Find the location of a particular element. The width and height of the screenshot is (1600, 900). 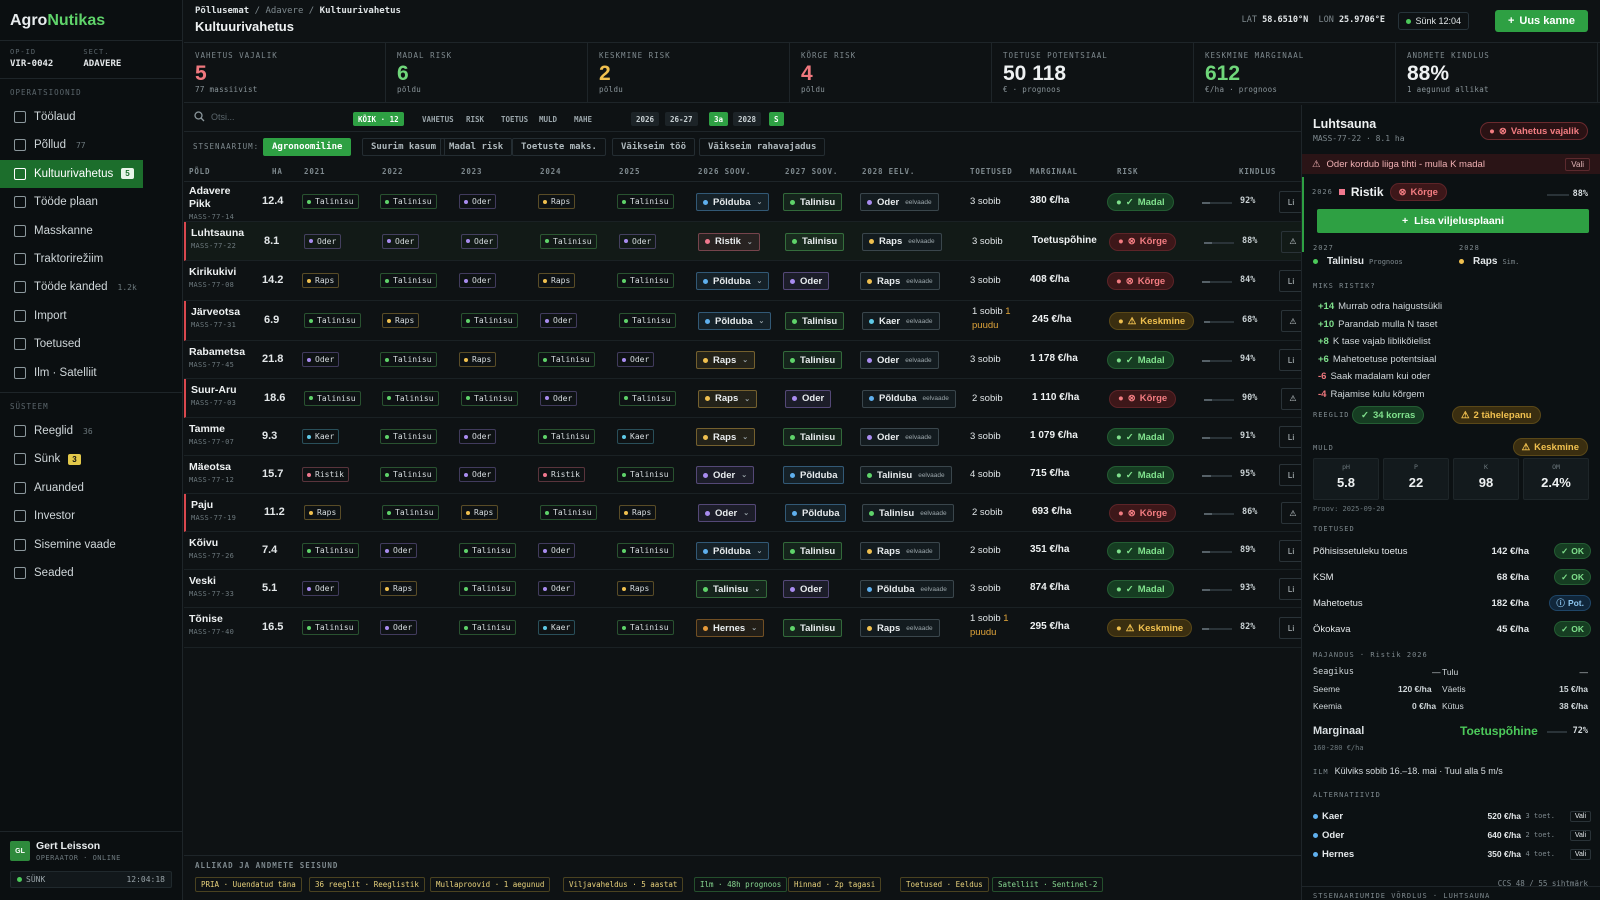

year-chip: 2028 is located at coordinates (747, 119).